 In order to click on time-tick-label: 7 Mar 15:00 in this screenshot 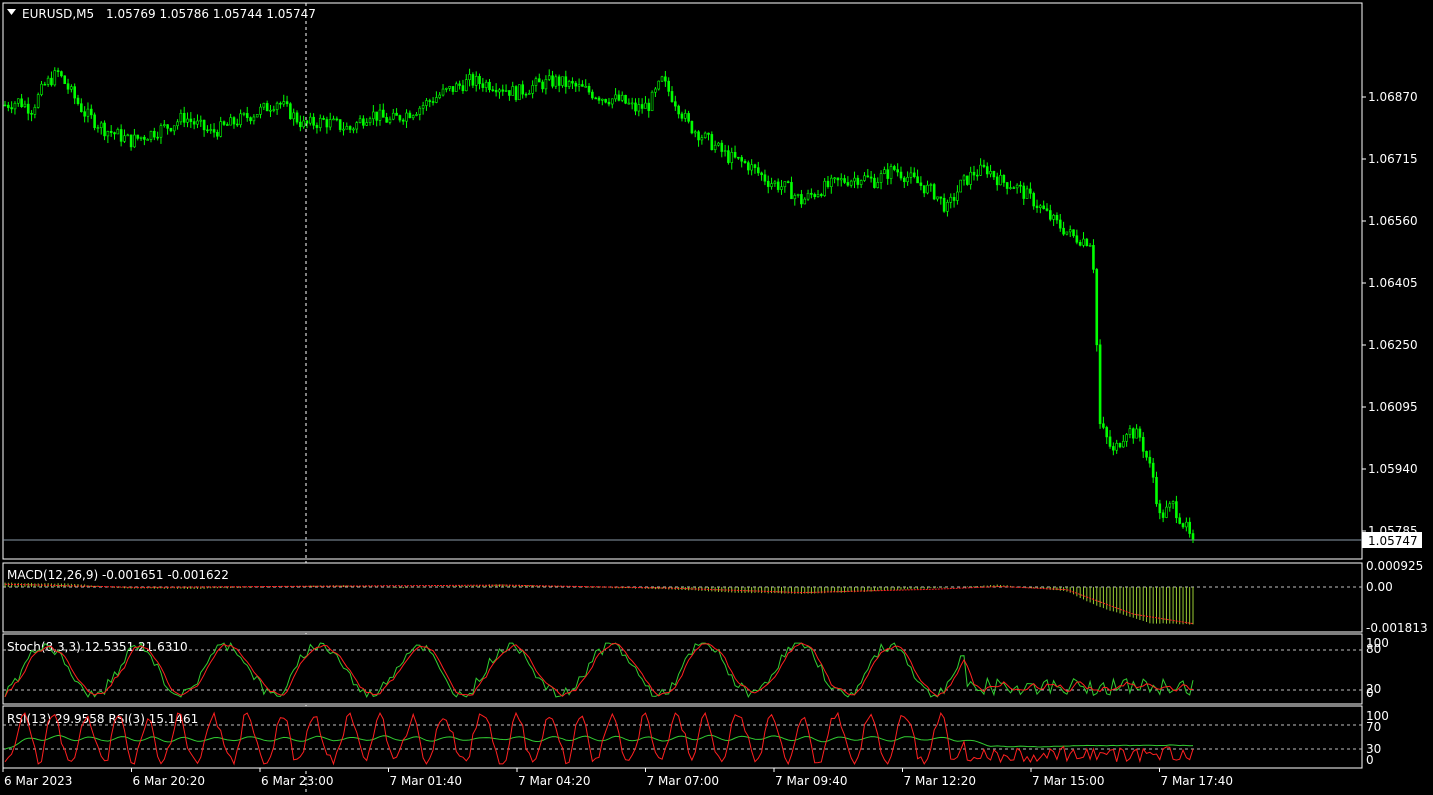, I will do `click(1068, 781)`.